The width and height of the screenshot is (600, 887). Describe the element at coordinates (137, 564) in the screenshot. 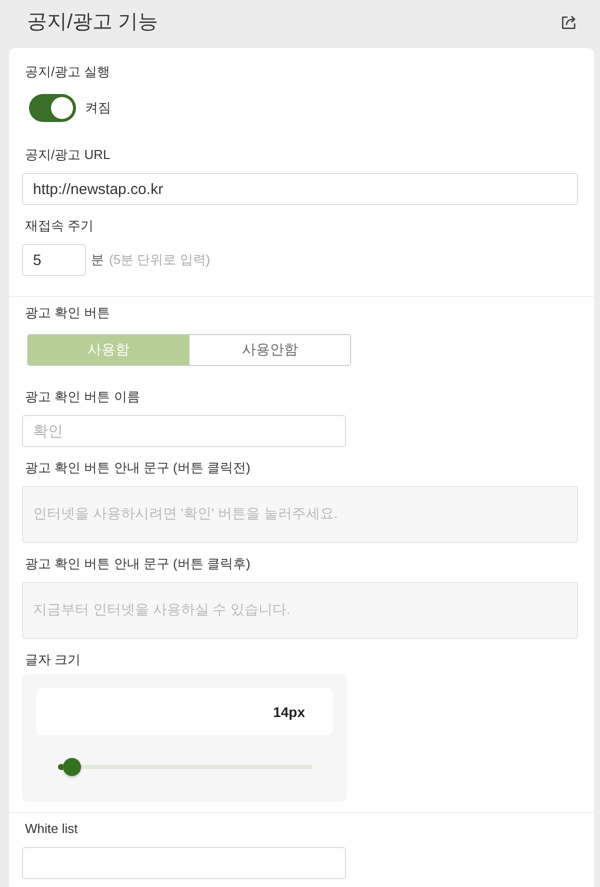

I see `field-label: 광고 확인 버튼 안내 문구 (버튼 클릭후)` at that location.